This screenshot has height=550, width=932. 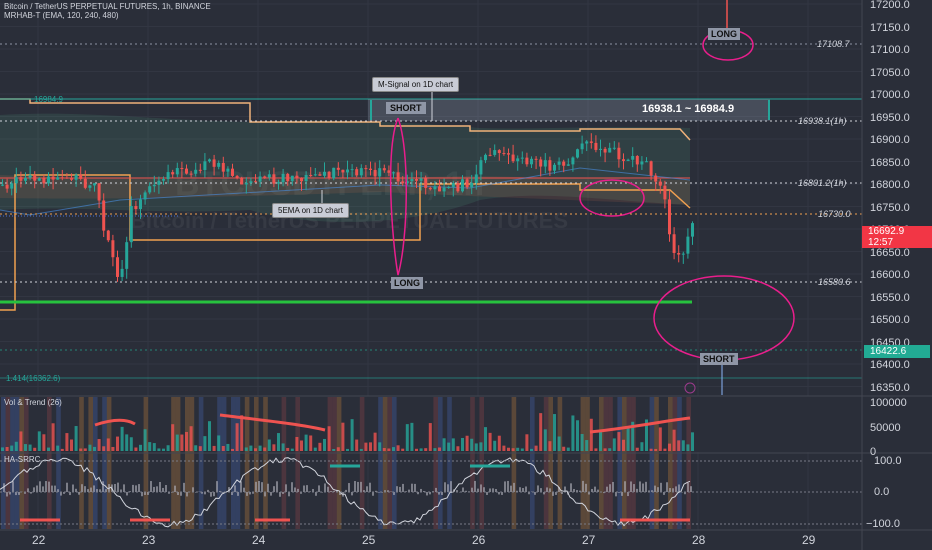 I want to click on time-axis: 22 23 24 25 26 27 28 29, so click(x=431, y=540).